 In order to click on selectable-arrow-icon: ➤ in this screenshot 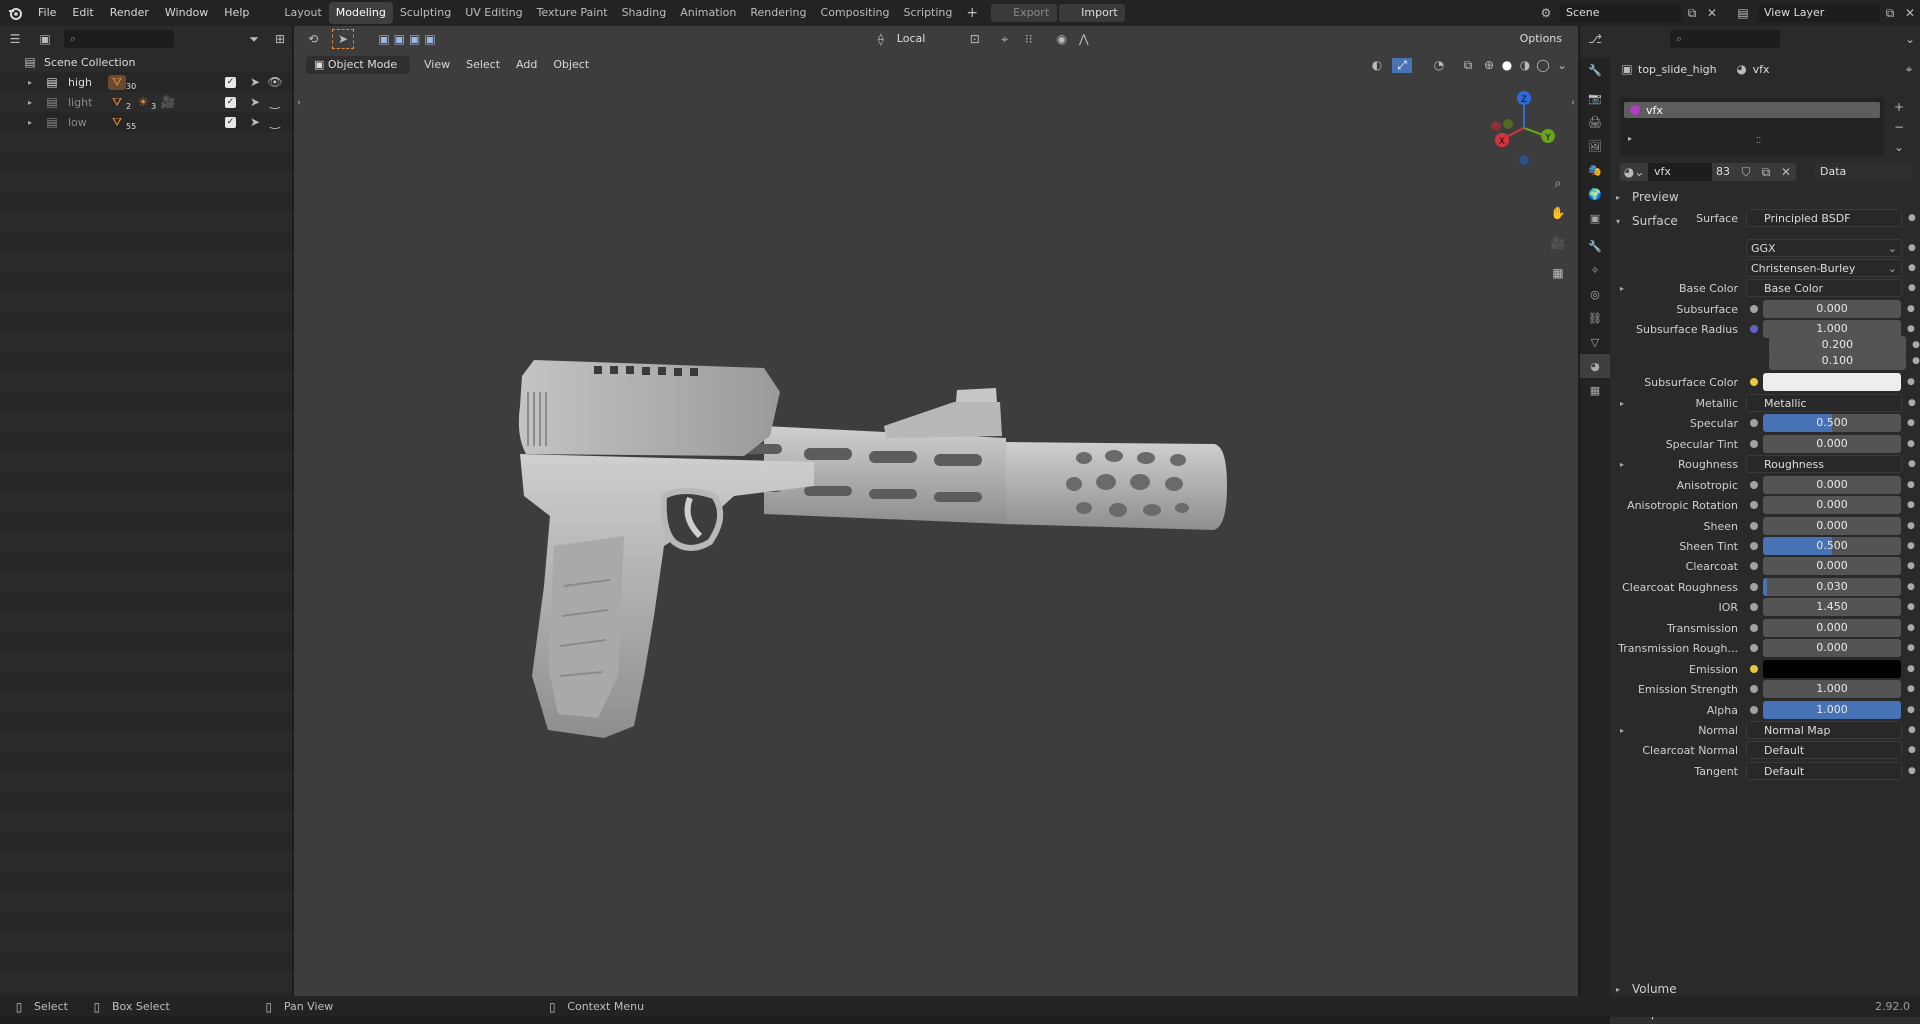, I will do `click(255, 102)`.